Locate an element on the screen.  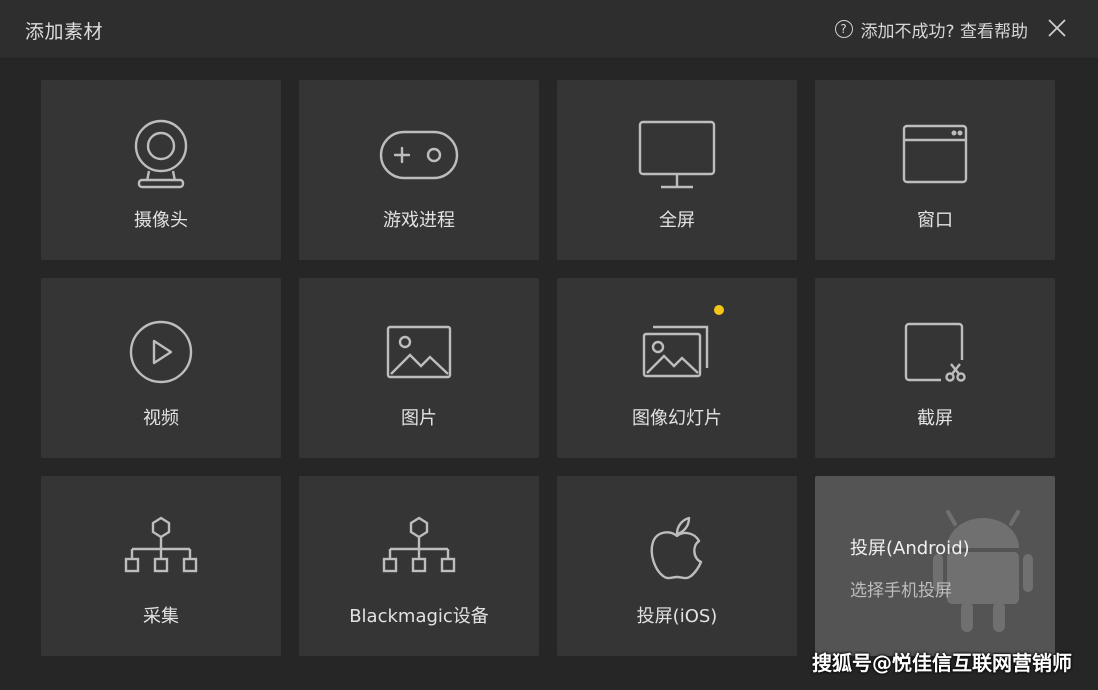
play-circle-icon is located at coordinates (161, 352).